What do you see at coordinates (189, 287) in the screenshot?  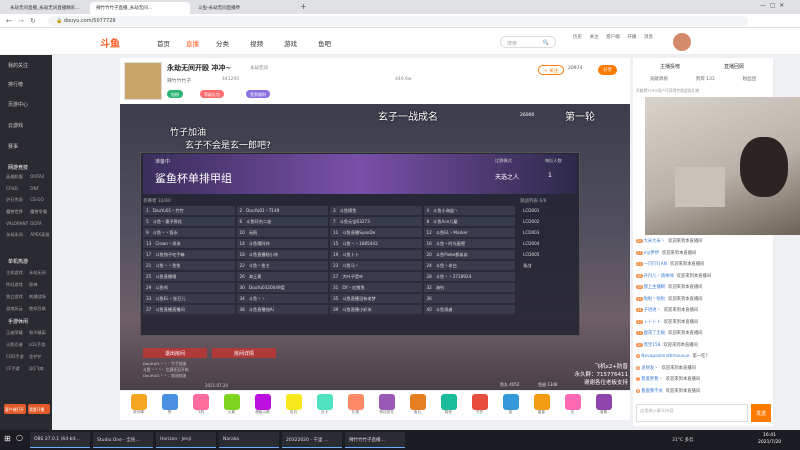 I see `player-slot: 29 斗鱼鸡` at bounding box center [189, 287].